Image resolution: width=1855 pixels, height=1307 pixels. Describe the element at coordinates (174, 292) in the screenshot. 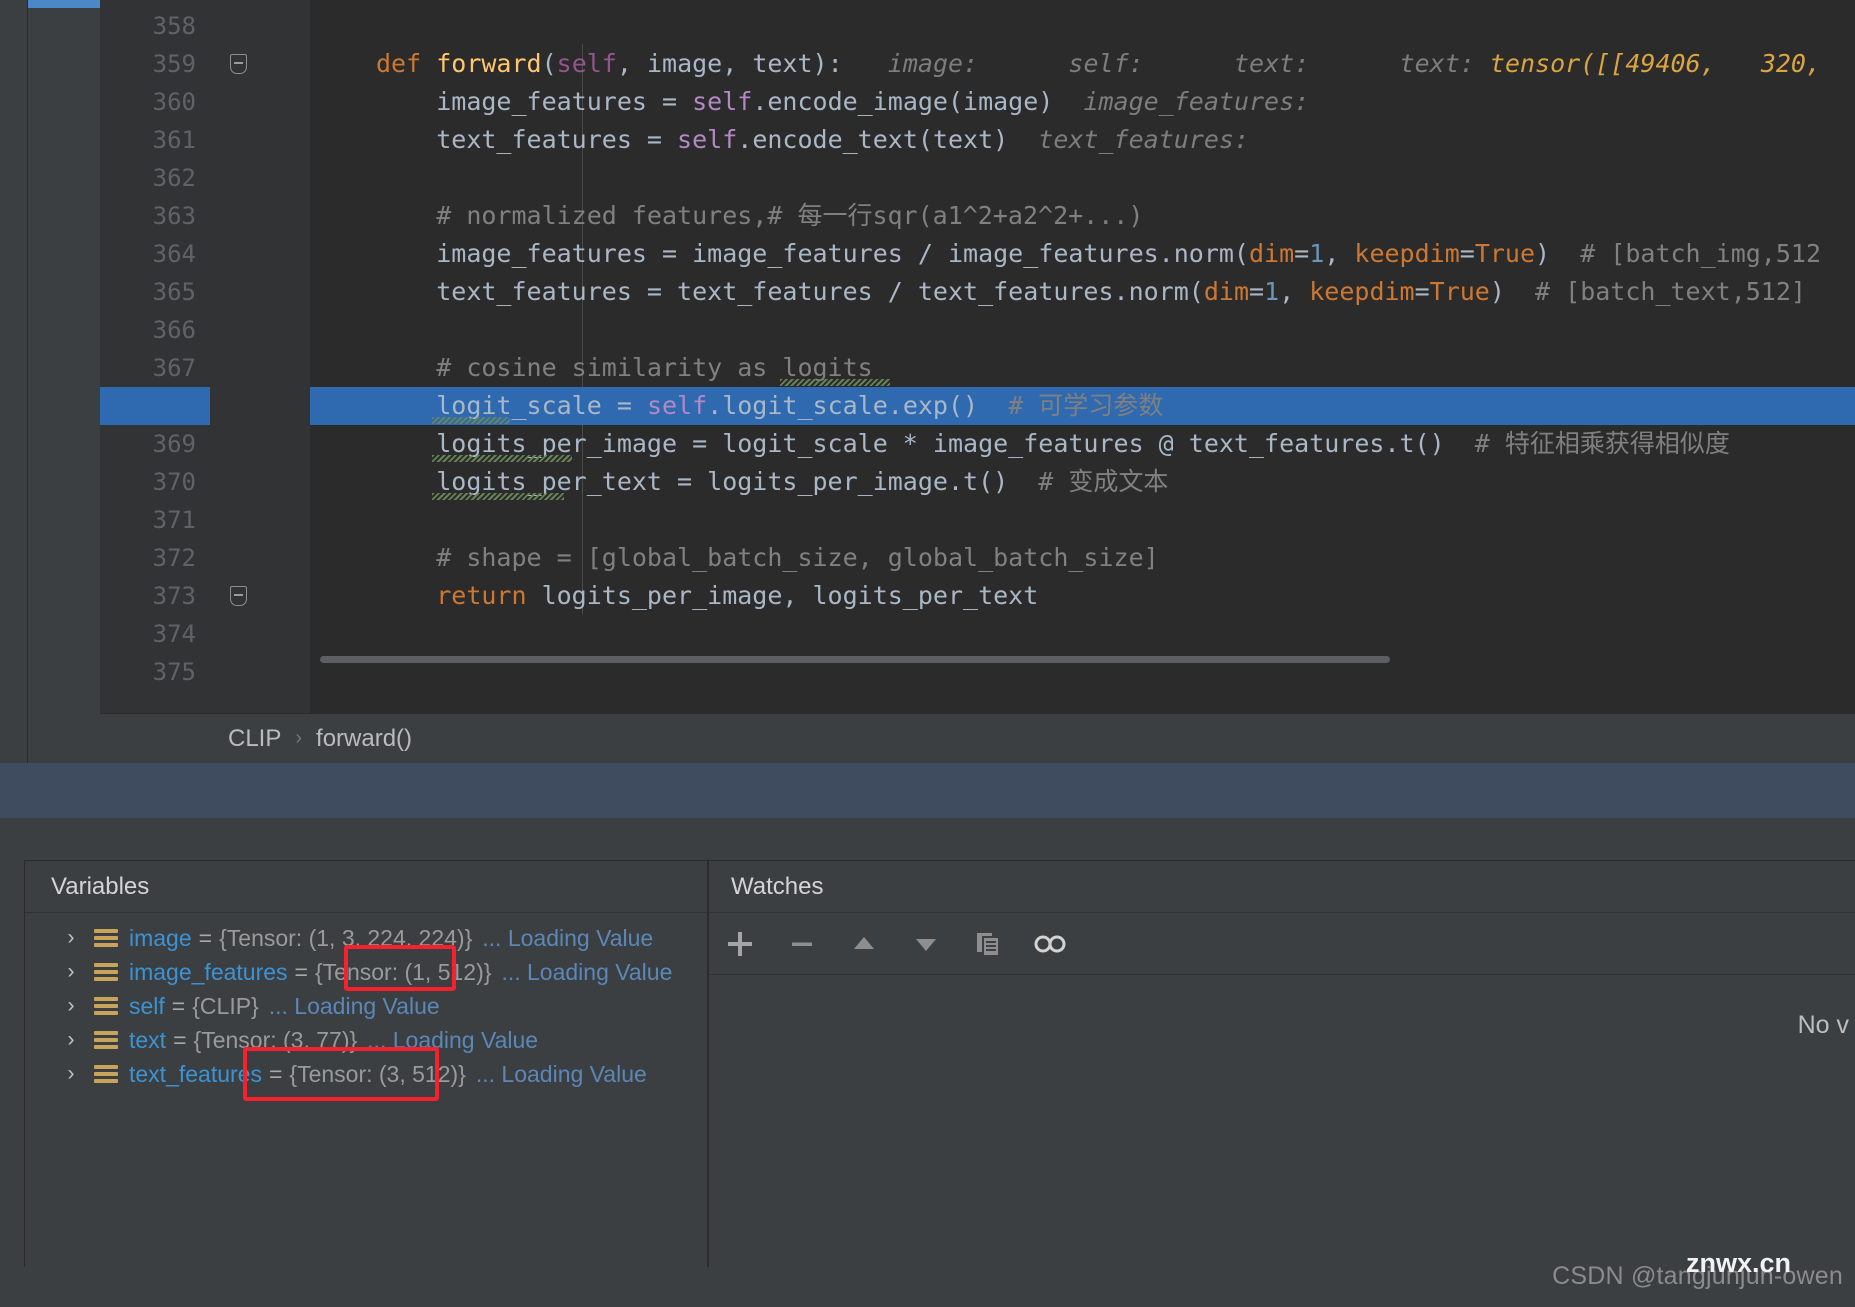

I see `line-number: 365` at that location.